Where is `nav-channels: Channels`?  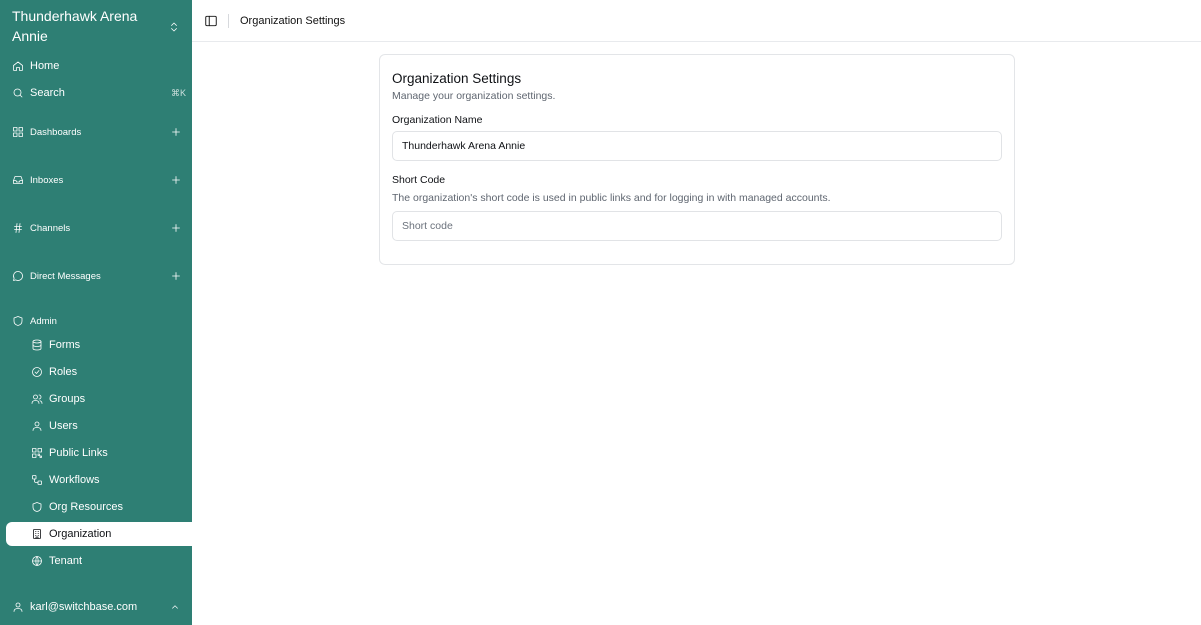 nav-channels: Channels is located at coordinates (99, 228).